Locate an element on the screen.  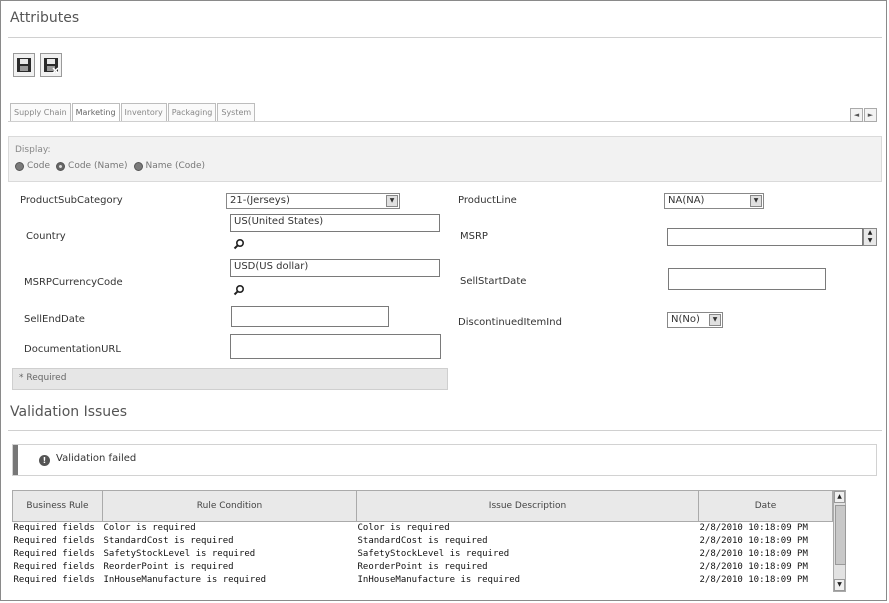
tab-scroll-right-button: ► is located at coordinates (870, 115).